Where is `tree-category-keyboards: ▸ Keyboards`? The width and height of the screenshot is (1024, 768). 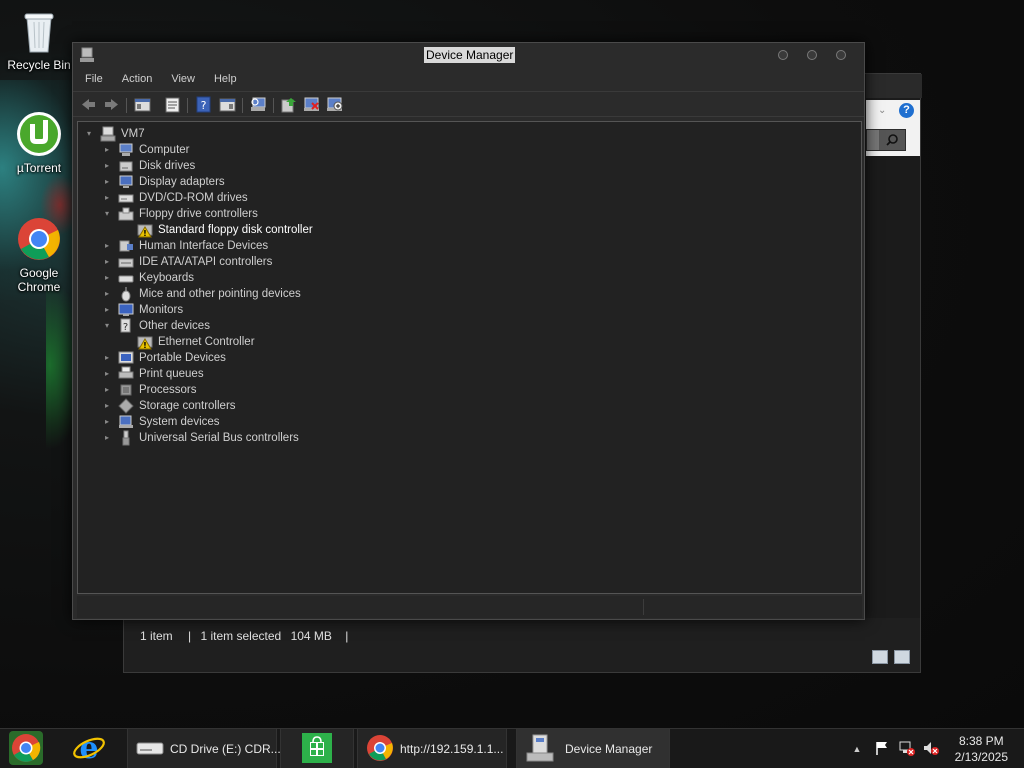 tree-category-keyboards: ▸ Keyboards is located at coordinates (148, 278).